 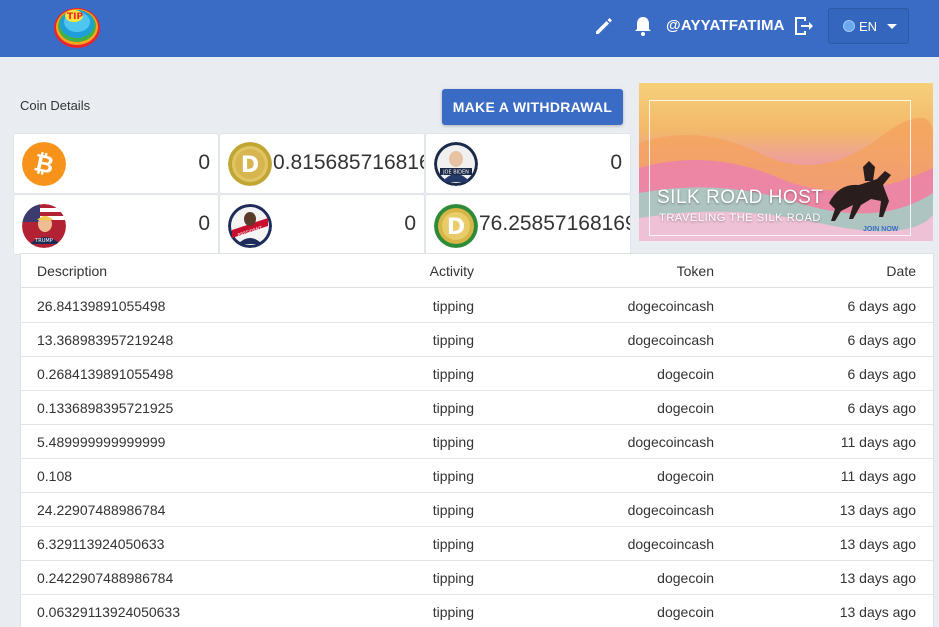 What do you see at coordinates (892, 26) in the screenshot?
I see `caret-down-icon` at bounding box center [892, 26].